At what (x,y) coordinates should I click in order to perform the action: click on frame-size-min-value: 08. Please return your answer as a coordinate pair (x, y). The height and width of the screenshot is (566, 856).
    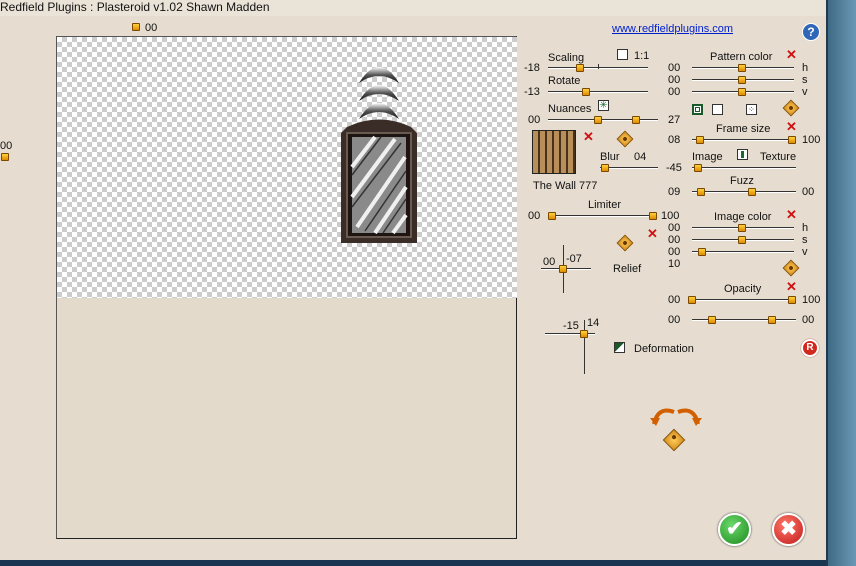
    Looking at the image, I should click on (674, 140).